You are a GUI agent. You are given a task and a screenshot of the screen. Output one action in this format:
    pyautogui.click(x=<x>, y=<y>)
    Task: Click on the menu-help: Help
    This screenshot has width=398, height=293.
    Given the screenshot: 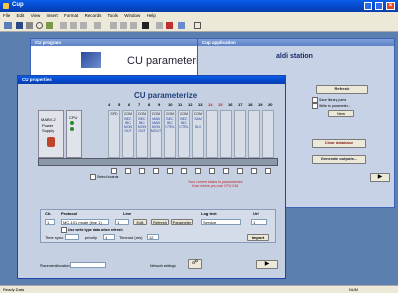 What is the action you would take?
    pyautogui.click(x=151, y=15)
    